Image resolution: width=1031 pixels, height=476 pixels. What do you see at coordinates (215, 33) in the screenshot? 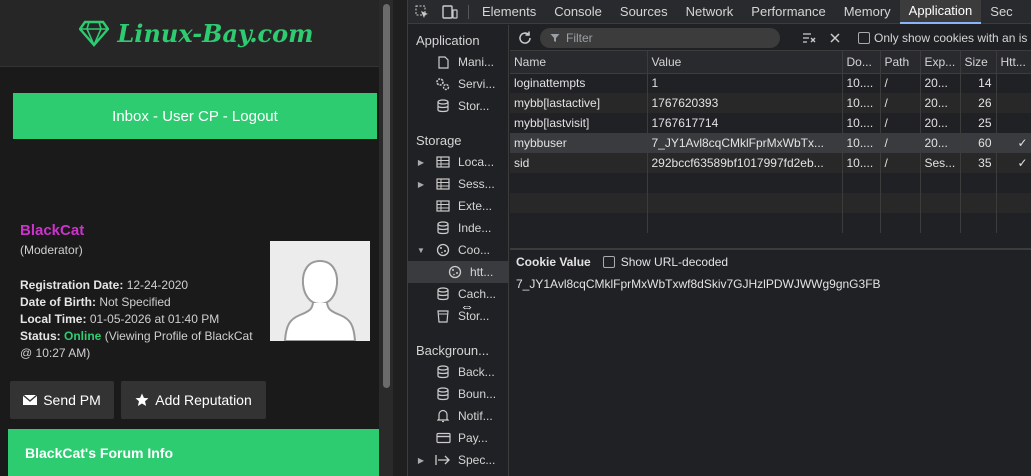
I see `site-logo-text: Linux-Bay.com` at bounding box center [215, 33].